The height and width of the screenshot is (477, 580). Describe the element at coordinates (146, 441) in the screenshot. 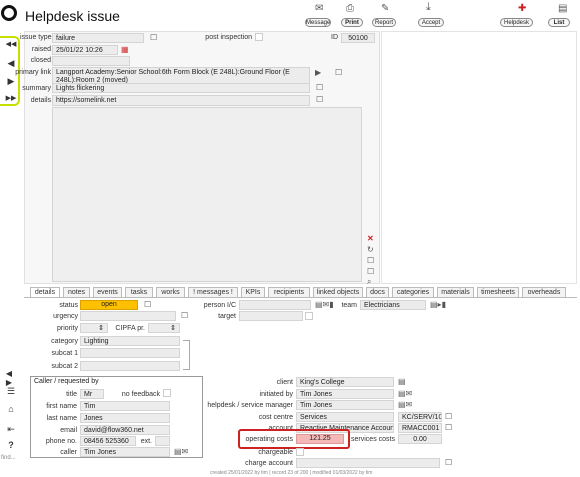

I see `ext-label: ext.` at that location.